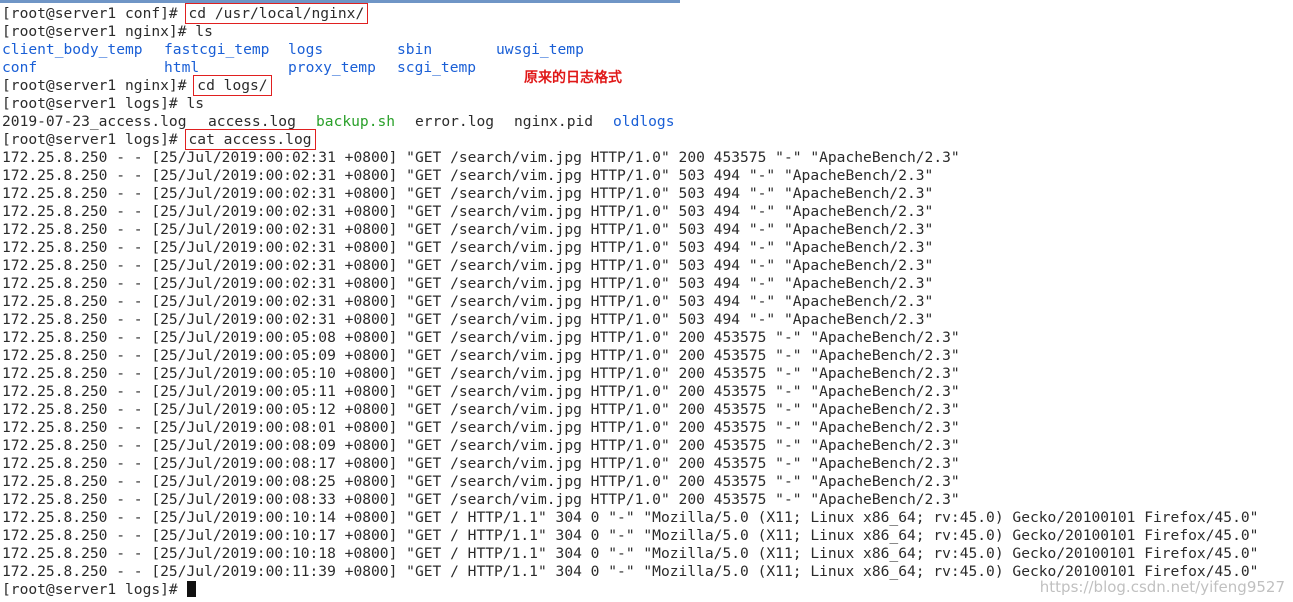  What do you see at coordinates (332, 67) in the screenshot?
I see `dir-entry: proxy_temp` at bounding box center [332, 67].